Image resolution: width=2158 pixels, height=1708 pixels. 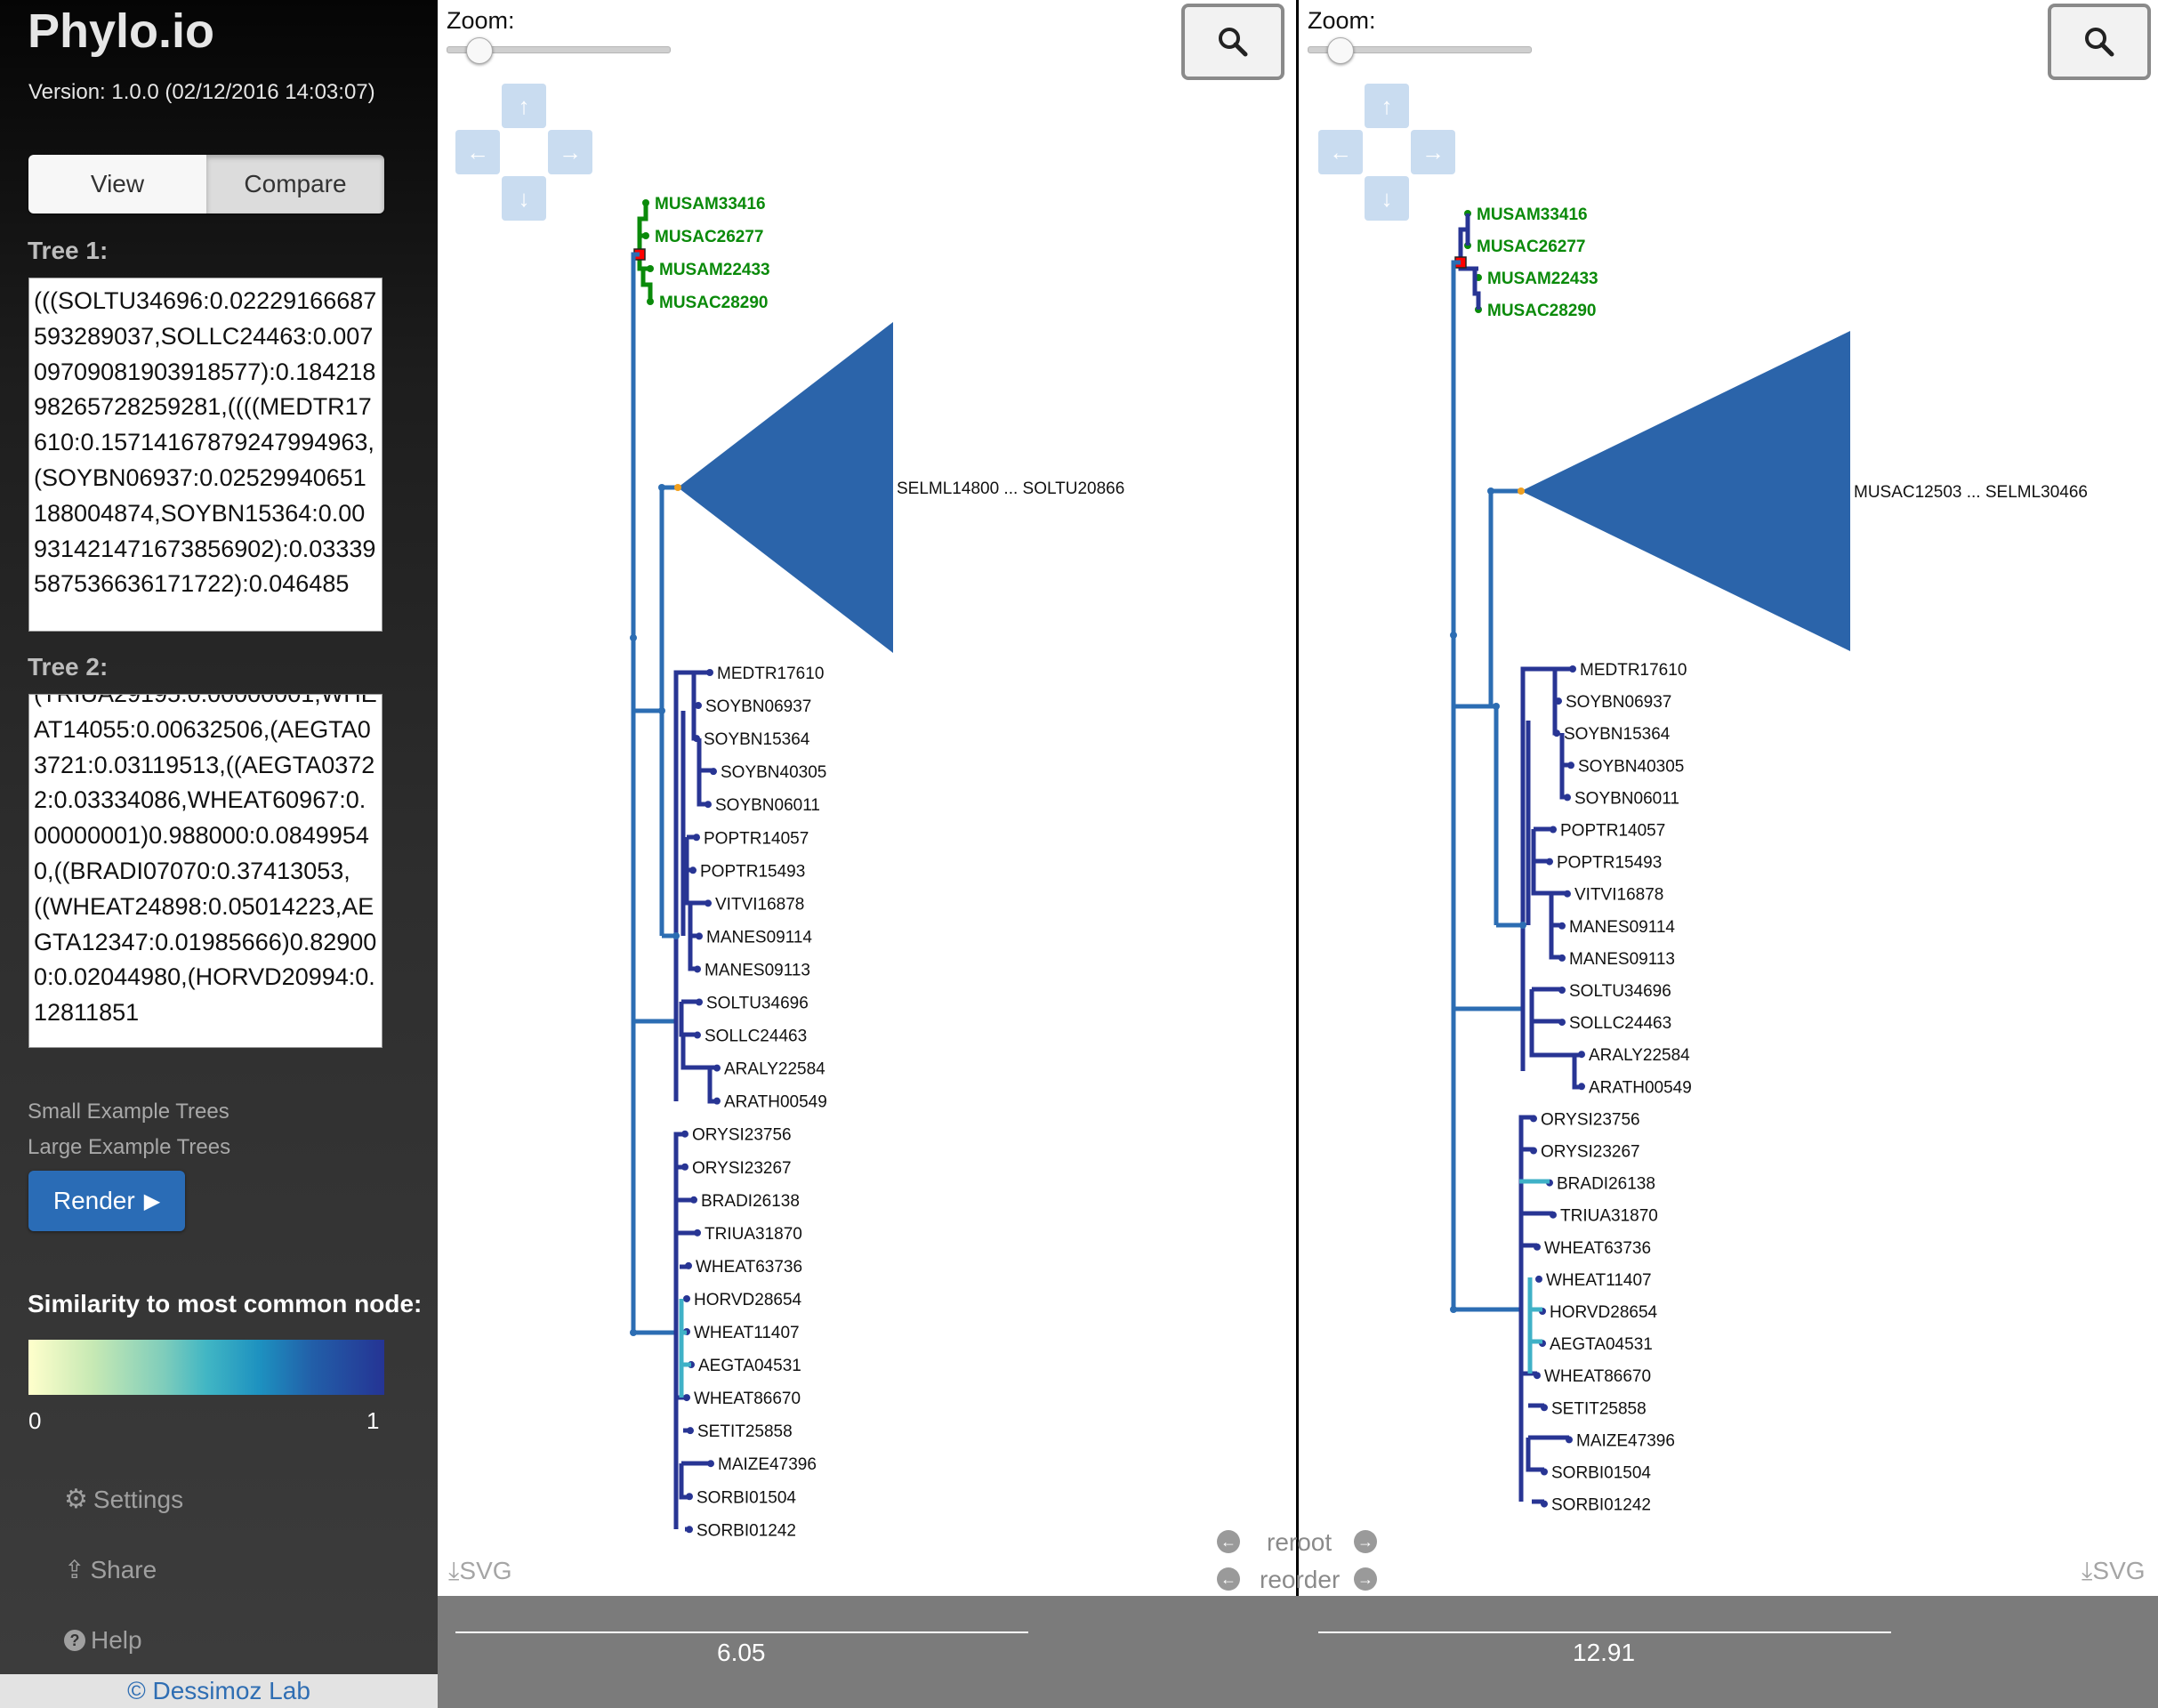 I want to click on left-scale-value: 6.05, so click(x=741, y=1652).